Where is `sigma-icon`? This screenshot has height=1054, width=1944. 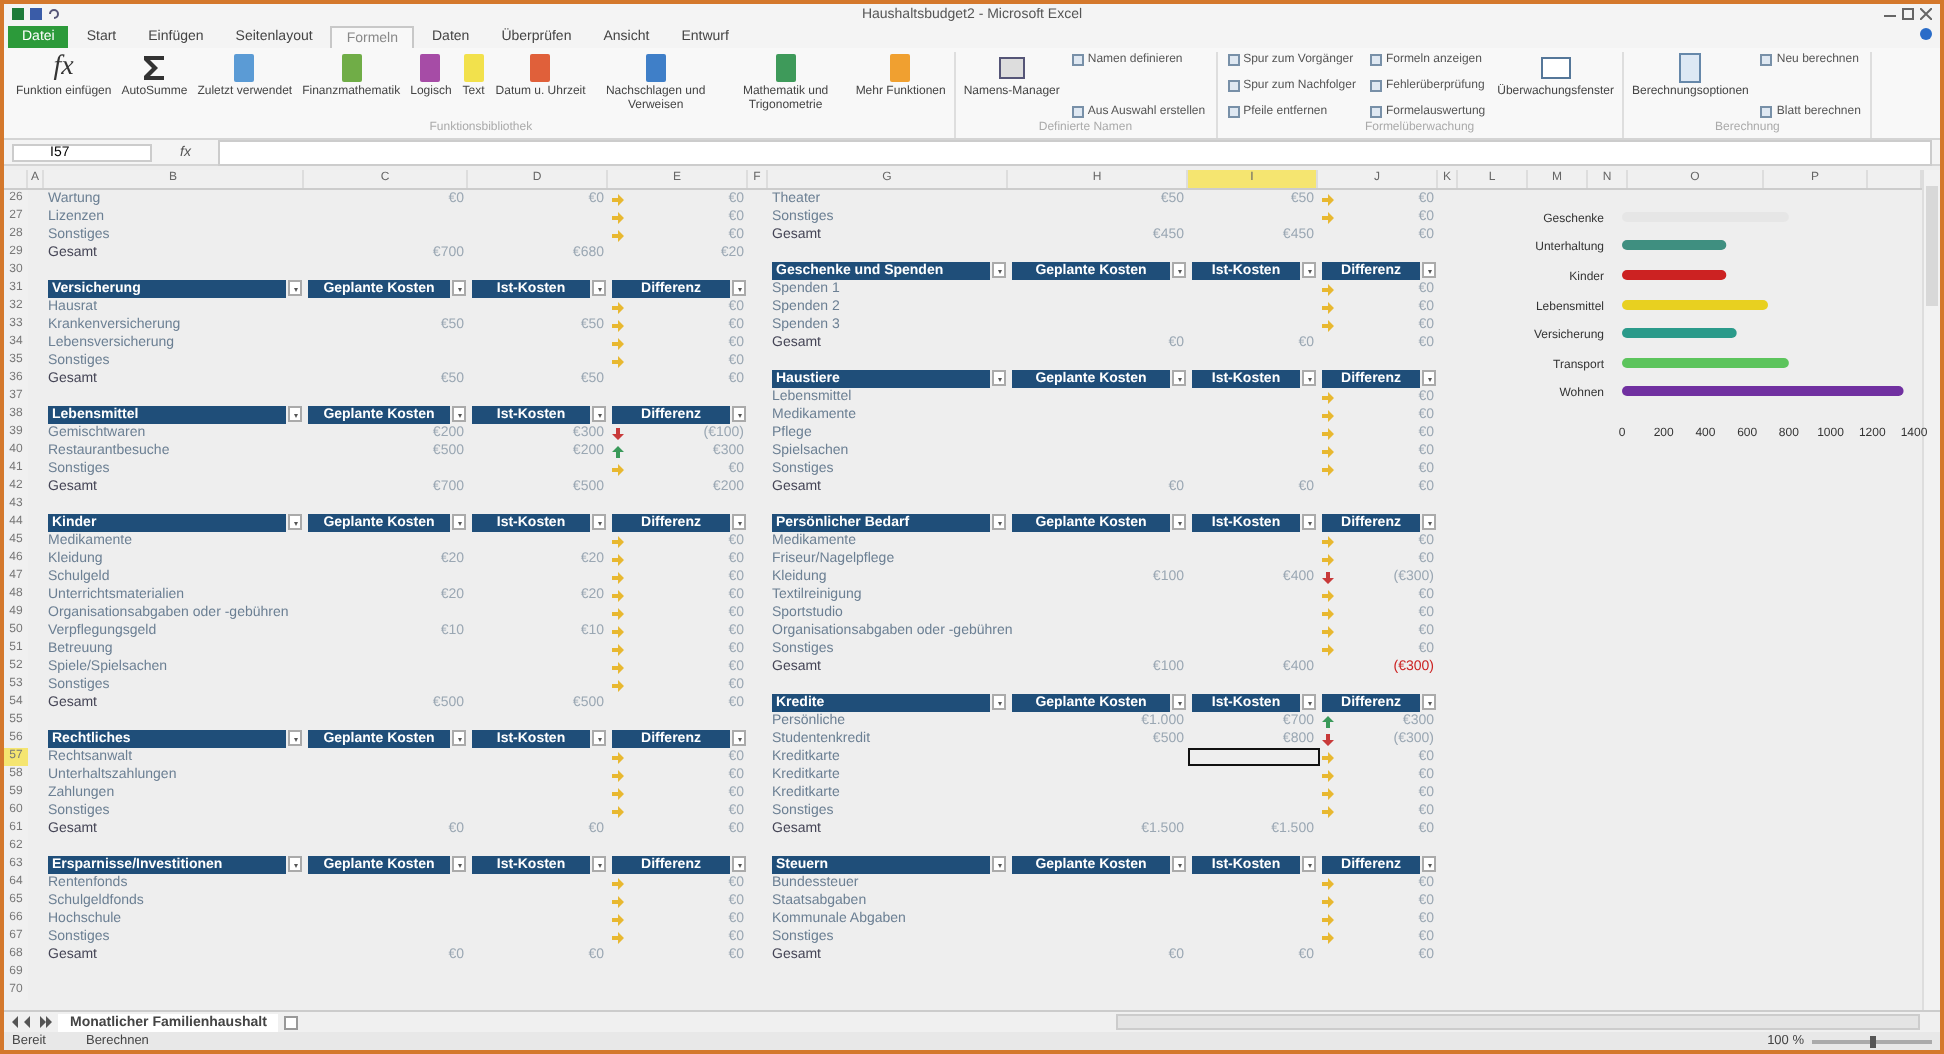 sigma-icon is located at coordinates (154, 68).